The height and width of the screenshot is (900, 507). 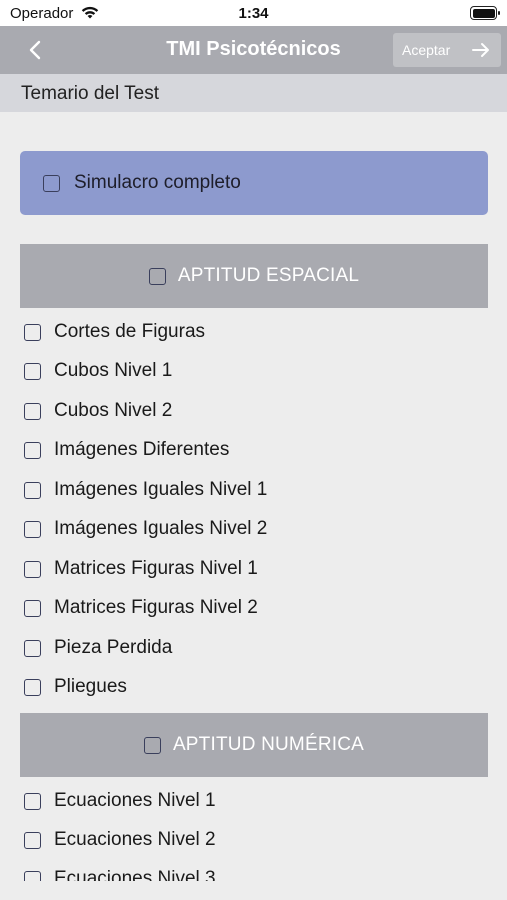 I want to click on arrow-right-icon, so click(x=480, y=50).